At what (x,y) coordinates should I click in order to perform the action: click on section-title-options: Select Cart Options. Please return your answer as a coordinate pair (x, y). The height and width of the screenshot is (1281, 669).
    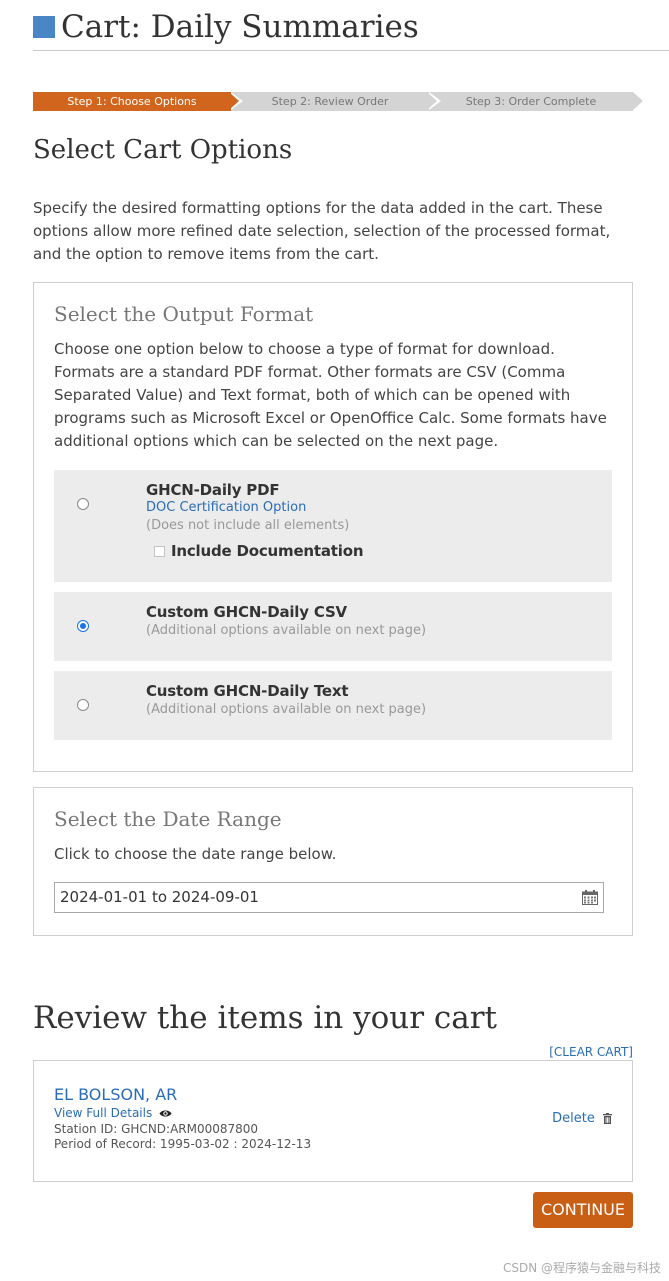
    Looking at the image, I should click on (163, 150).